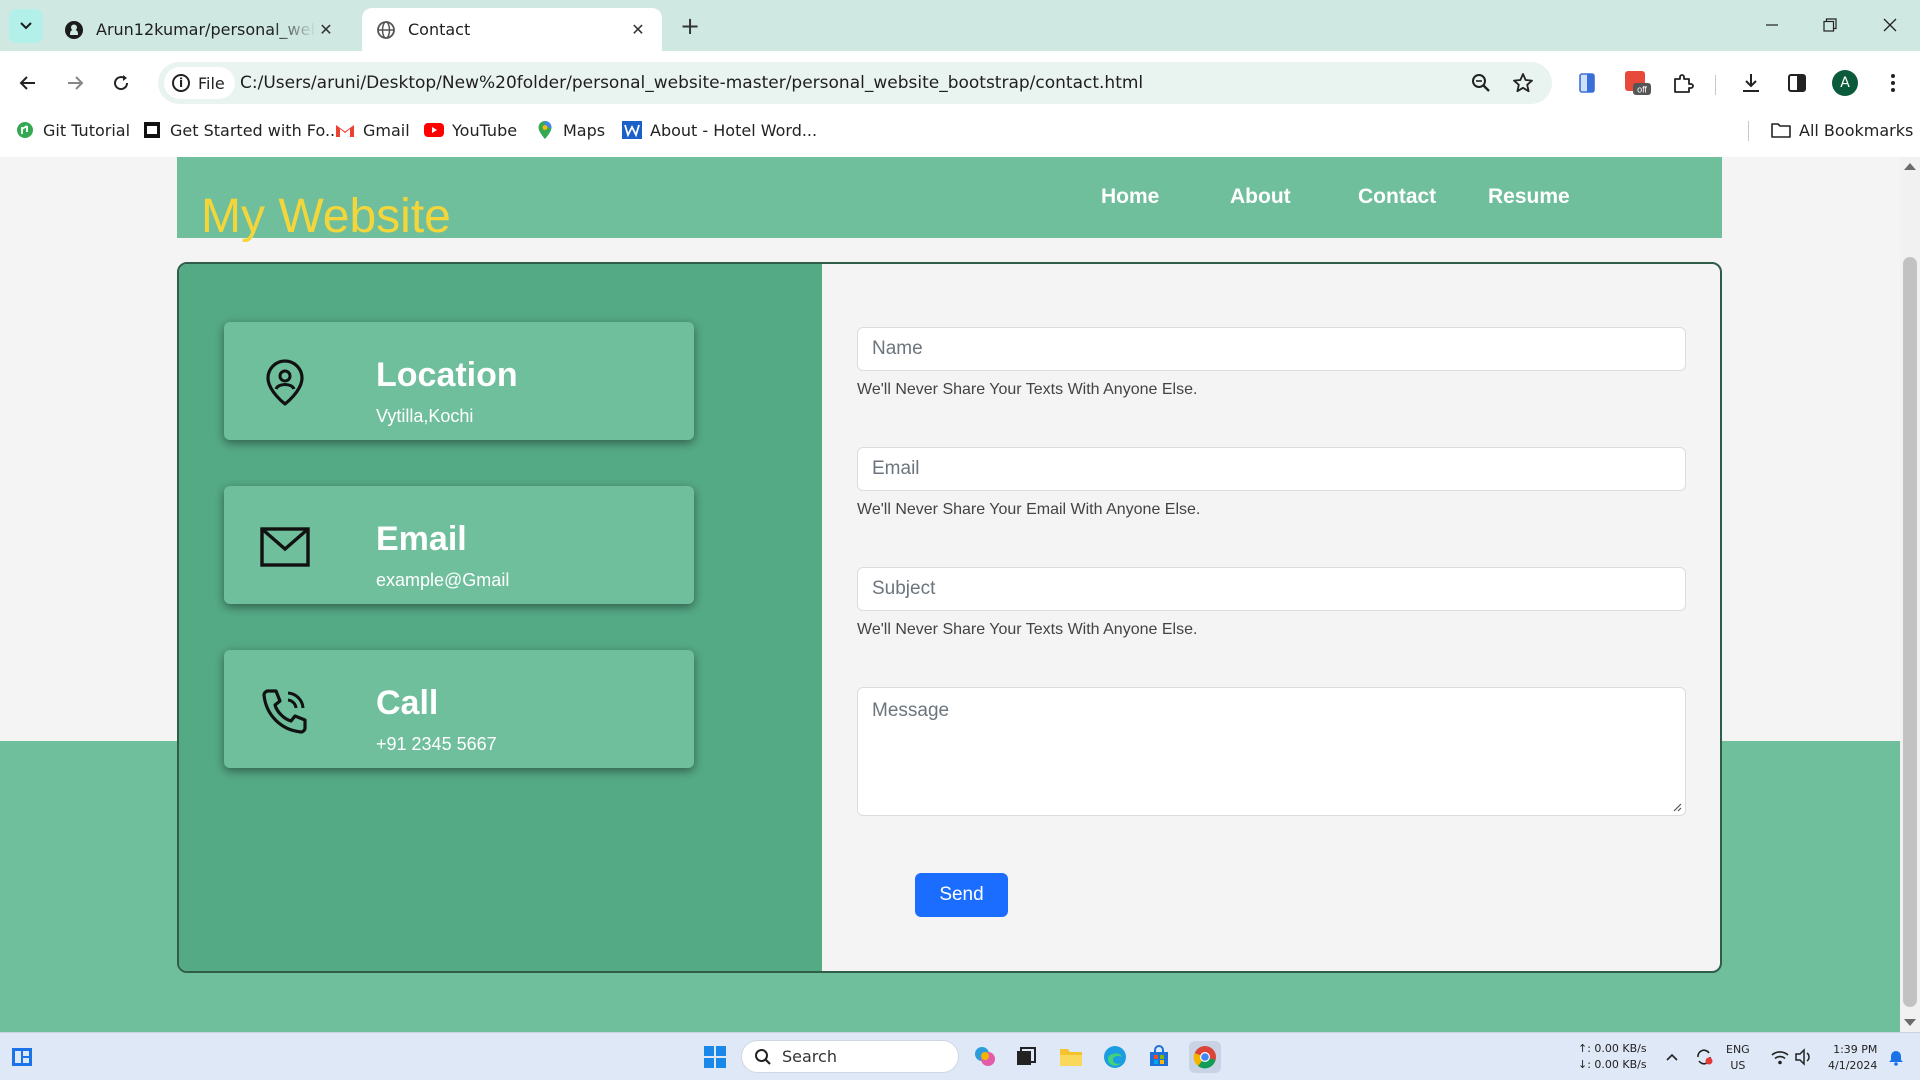 Image resolution: width=1920 pixels, height=1080 pixels. What do you see at coordinates (1026, 1057) in the screenshot?
I see `task-view-icon` at bounding box center [1026, 1057].